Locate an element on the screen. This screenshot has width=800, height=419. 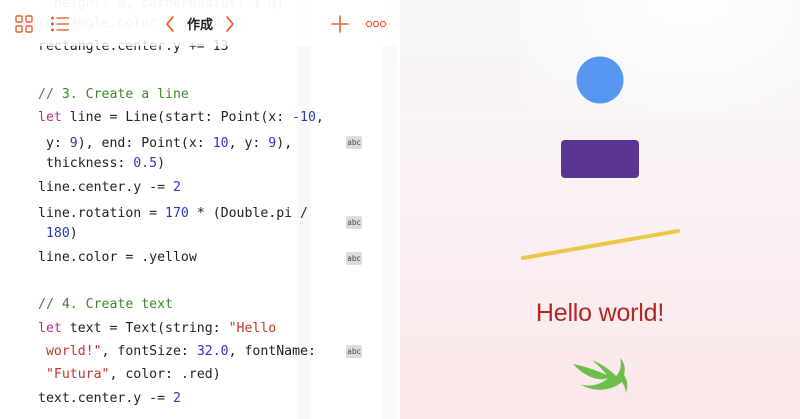
more-button is located at coordinates (376, 24).